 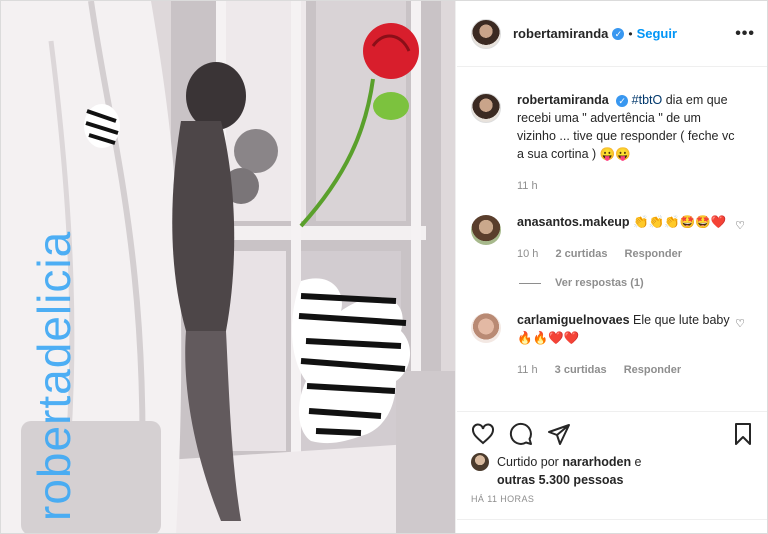 What do you see at coordinates (612, 526) in the screenshot?
I see `add-comment-bar` at bounding box center [612, 526].